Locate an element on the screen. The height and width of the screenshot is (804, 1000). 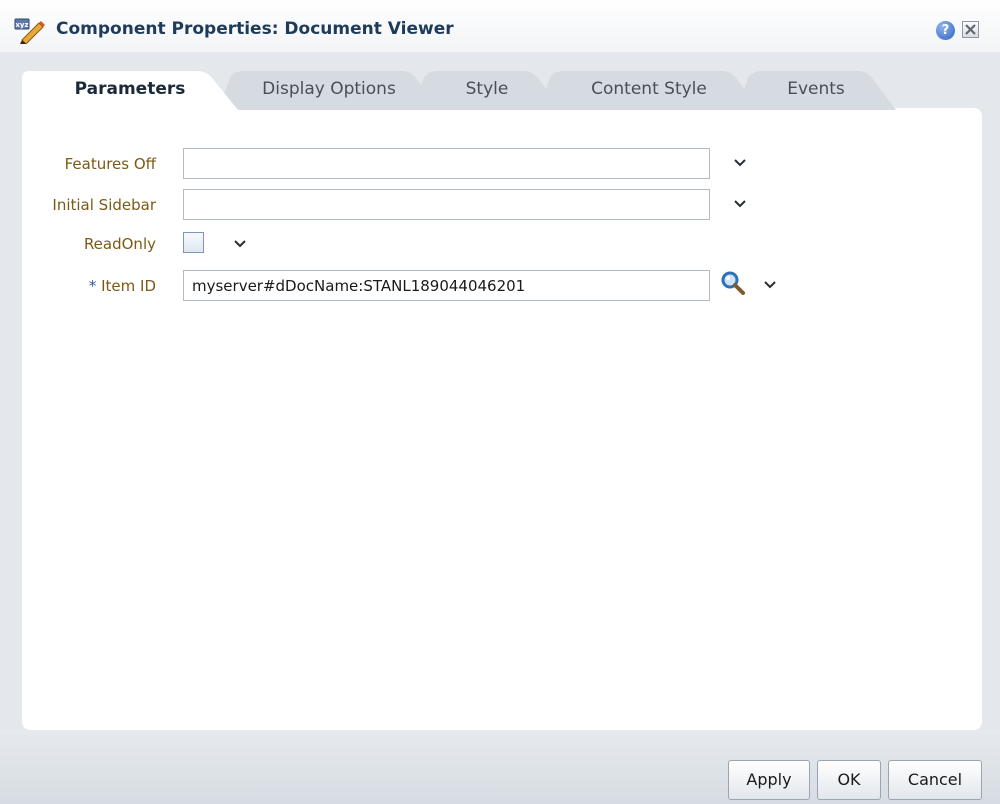
item-id-chevron-down-icon is located at coordinates (770, 285).